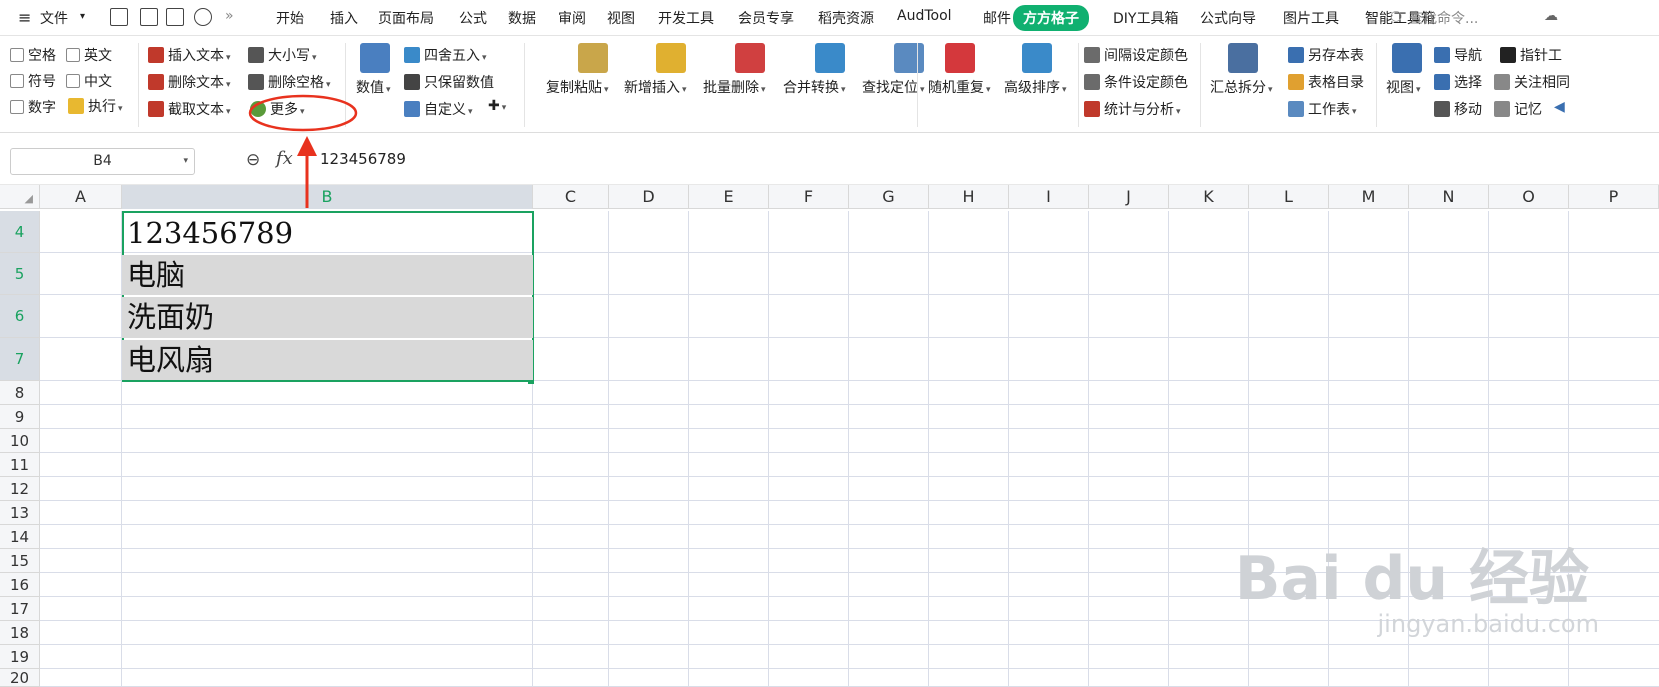 The width and height of the screenshot is (1659, 687). Describe the element at coordinates (20, 489) in the screenshot. I see `row-header-12: 12` at that location.